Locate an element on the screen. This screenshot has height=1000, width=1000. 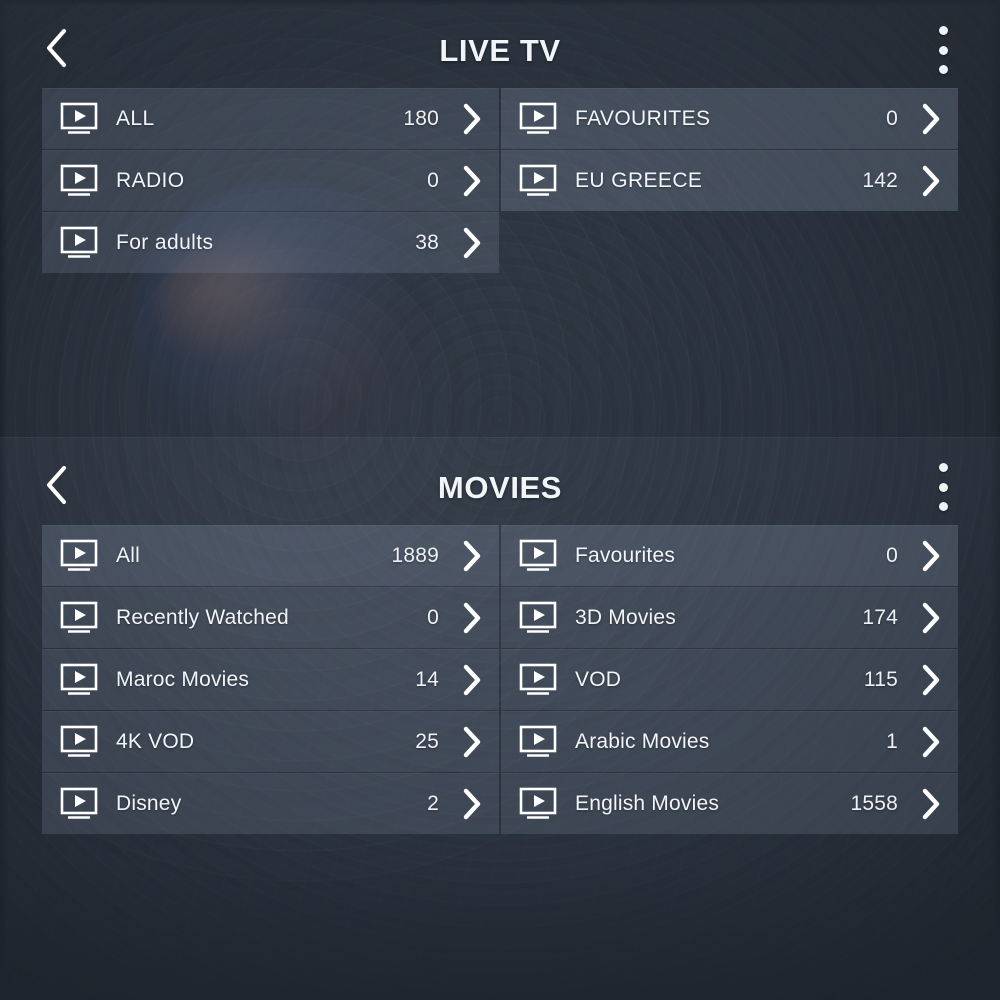
overflow-menu-button-live-tv is located at coordinates (943, 50).